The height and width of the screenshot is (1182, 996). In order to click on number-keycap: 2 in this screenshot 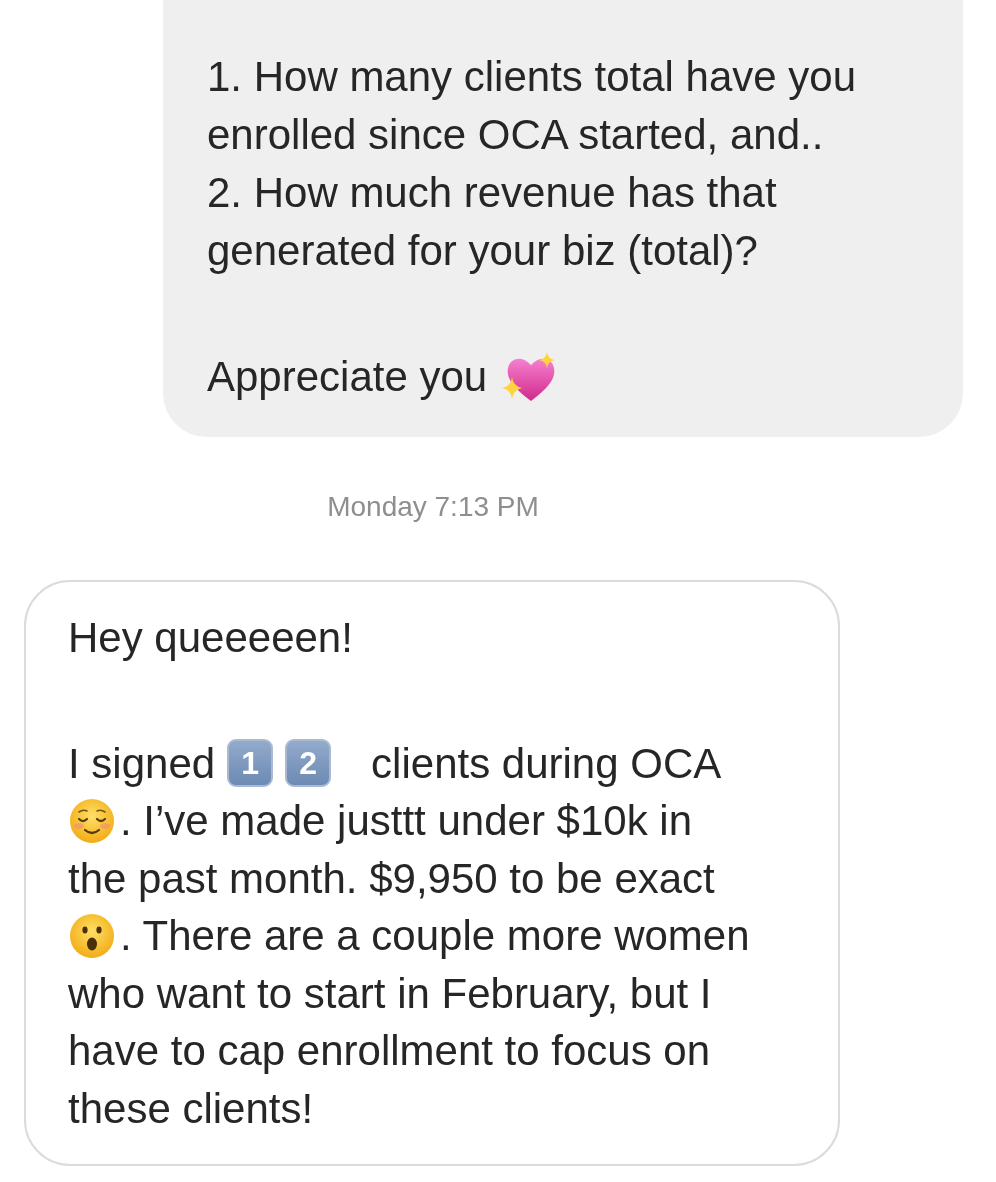, I will do `click(308, 763)`.